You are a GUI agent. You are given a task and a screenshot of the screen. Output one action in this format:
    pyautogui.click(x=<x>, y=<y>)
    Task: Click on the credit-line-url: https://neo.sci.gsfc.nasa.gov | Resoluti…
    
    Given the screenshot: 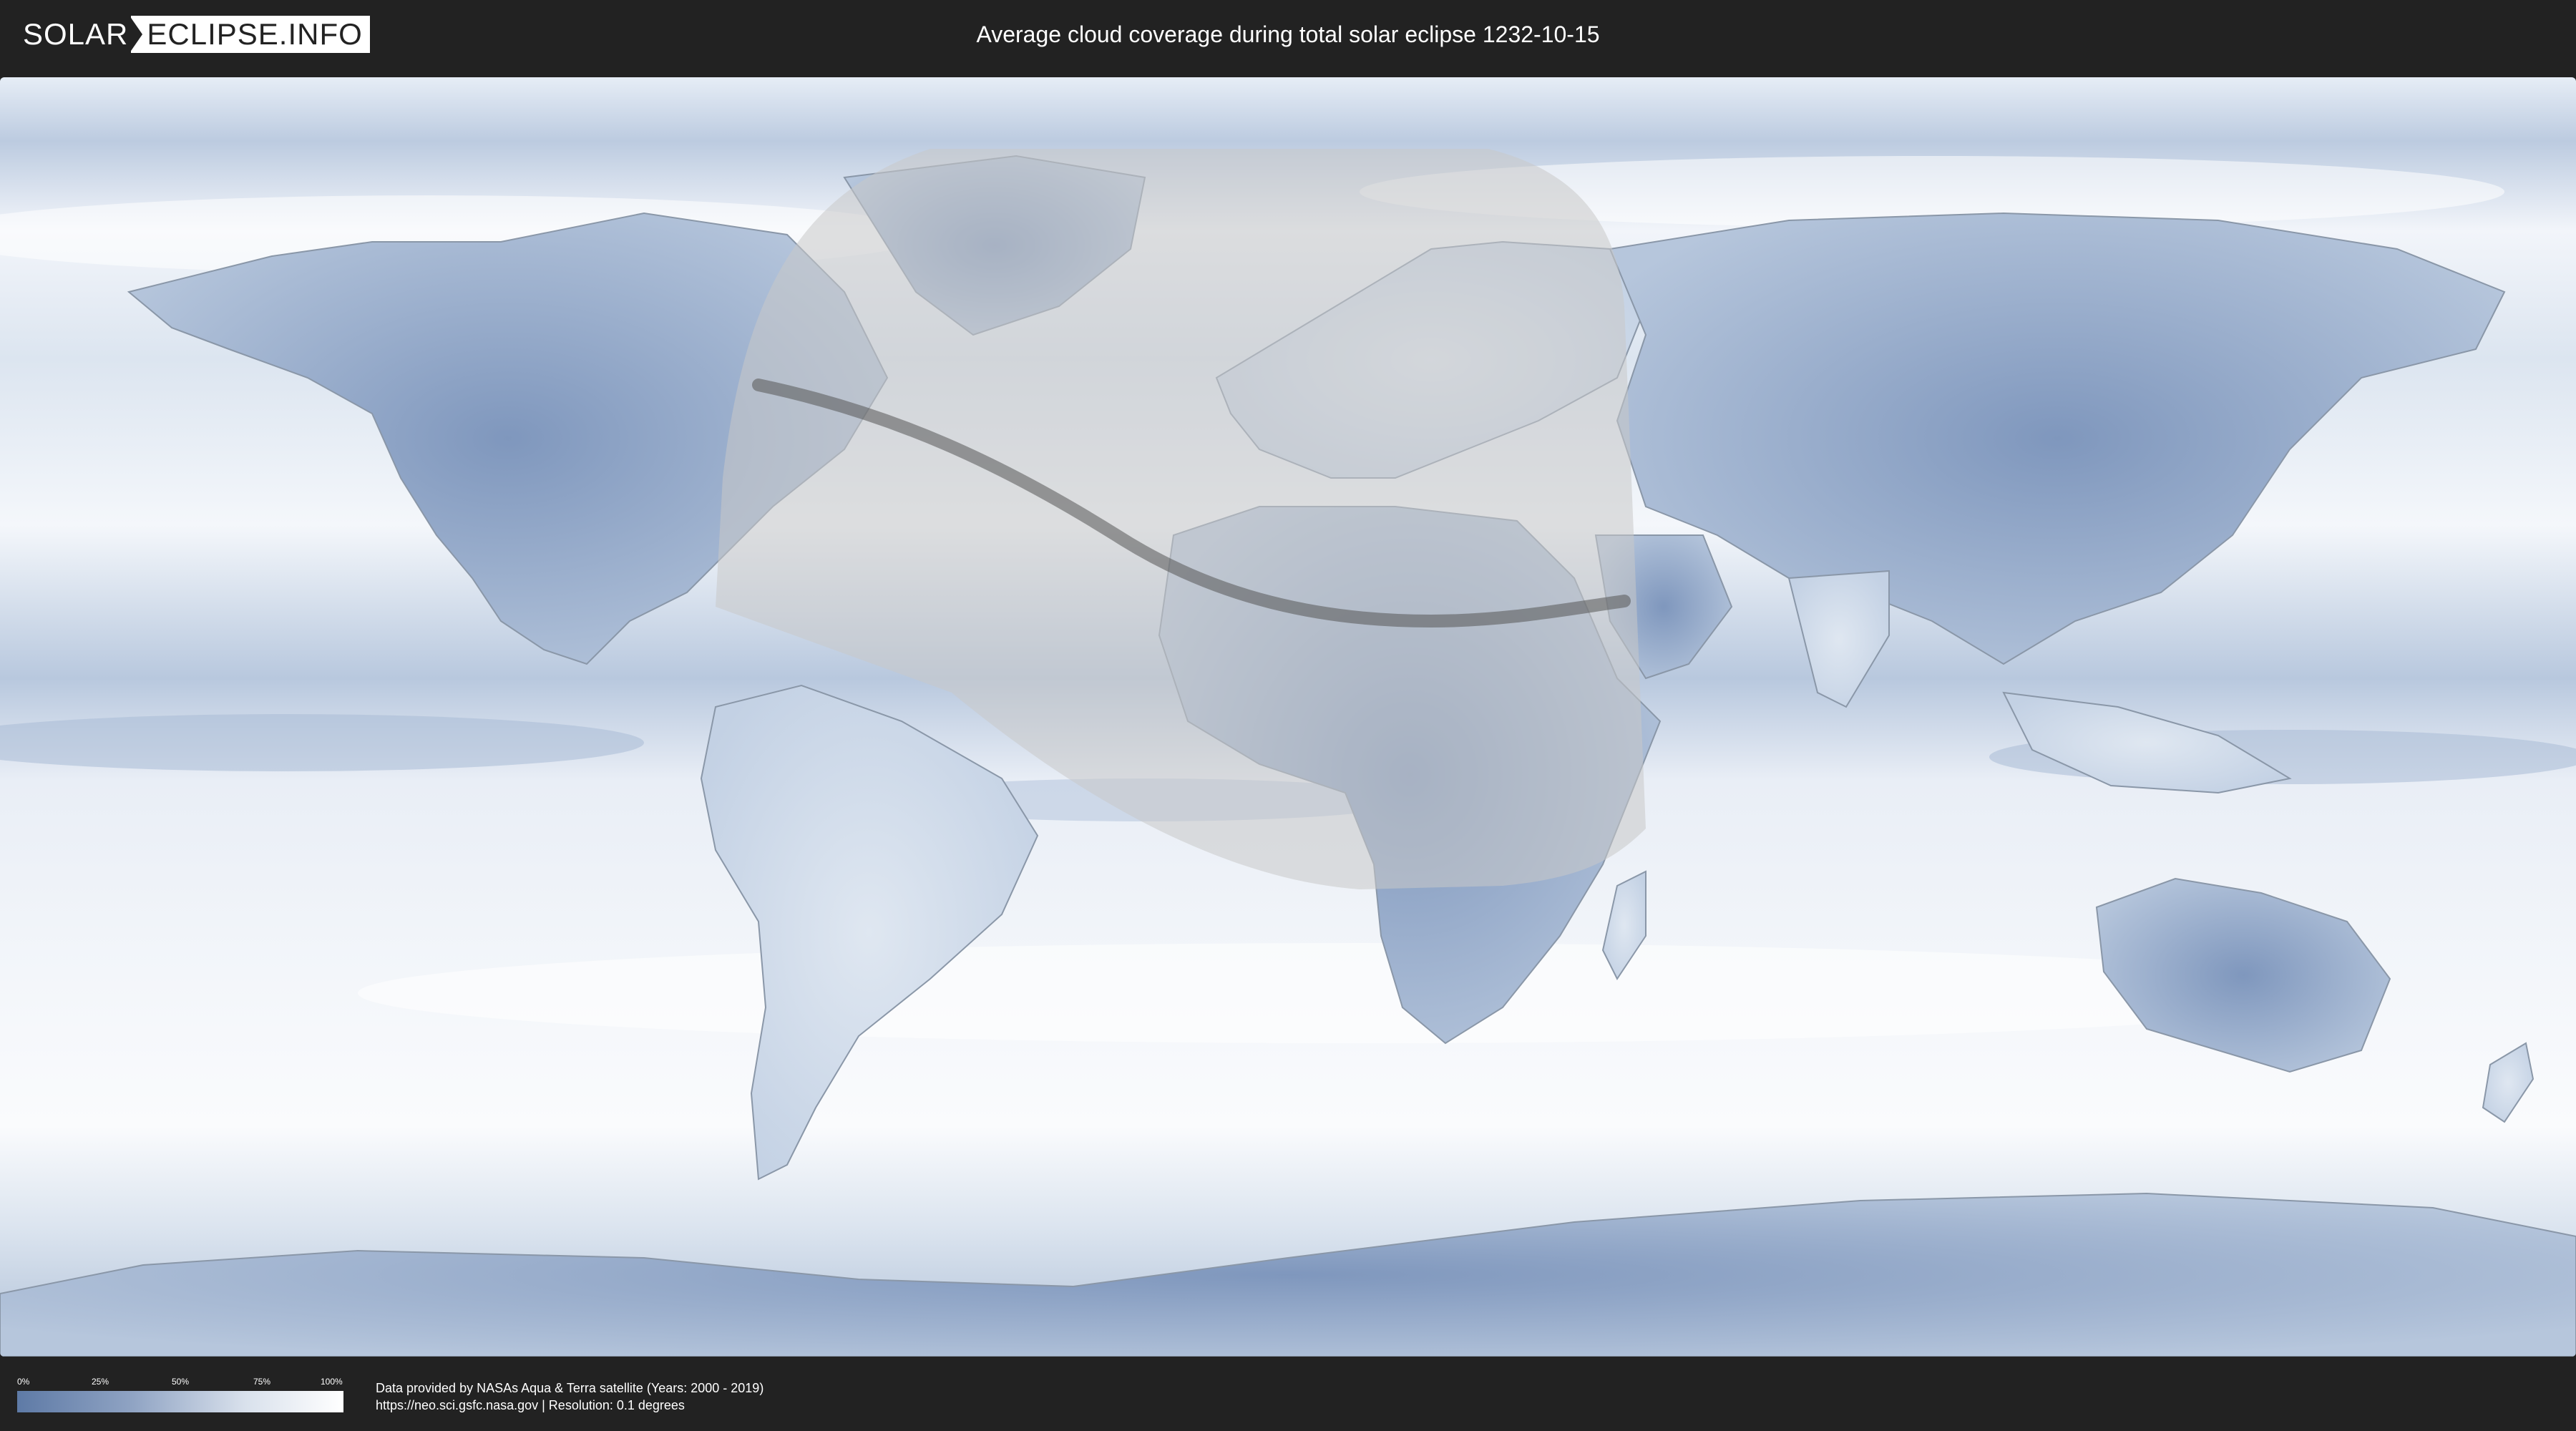 What is the action you would take?
    pyautogui.click(x=569, y=1405)
    